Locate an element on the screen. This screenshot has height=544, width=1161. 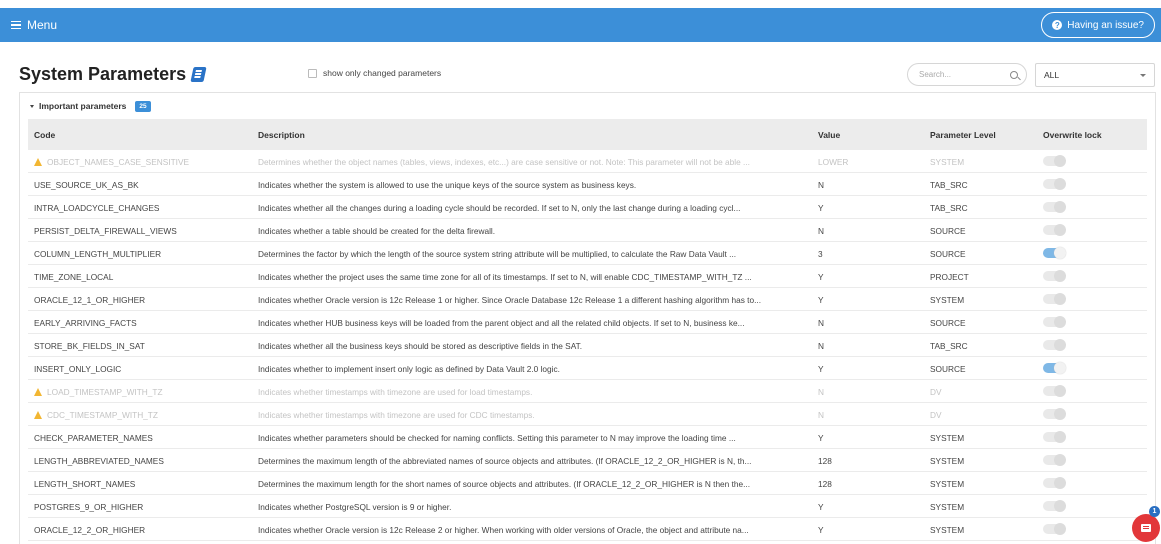
chat-icon is located at coordinates (1146, 528).